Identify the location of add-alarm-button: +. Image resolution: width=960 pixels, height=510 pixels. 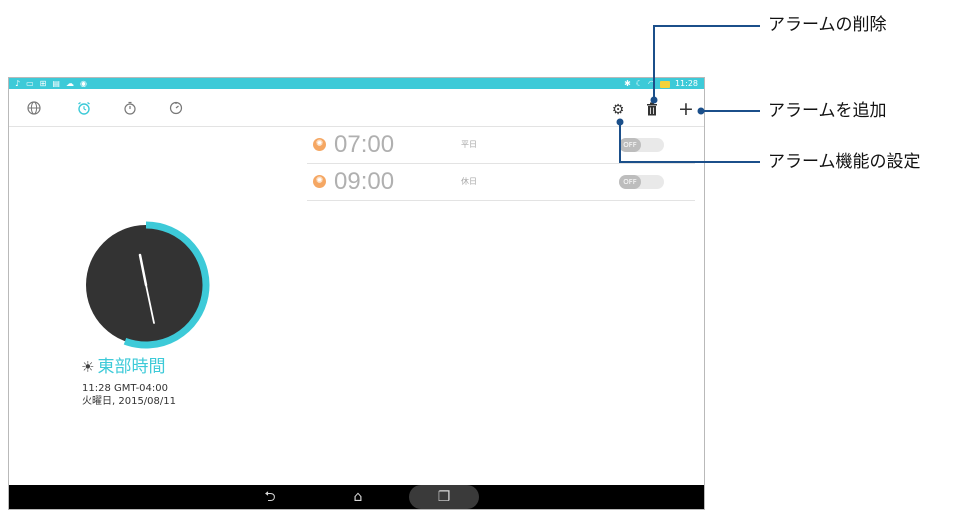
(686, 109).